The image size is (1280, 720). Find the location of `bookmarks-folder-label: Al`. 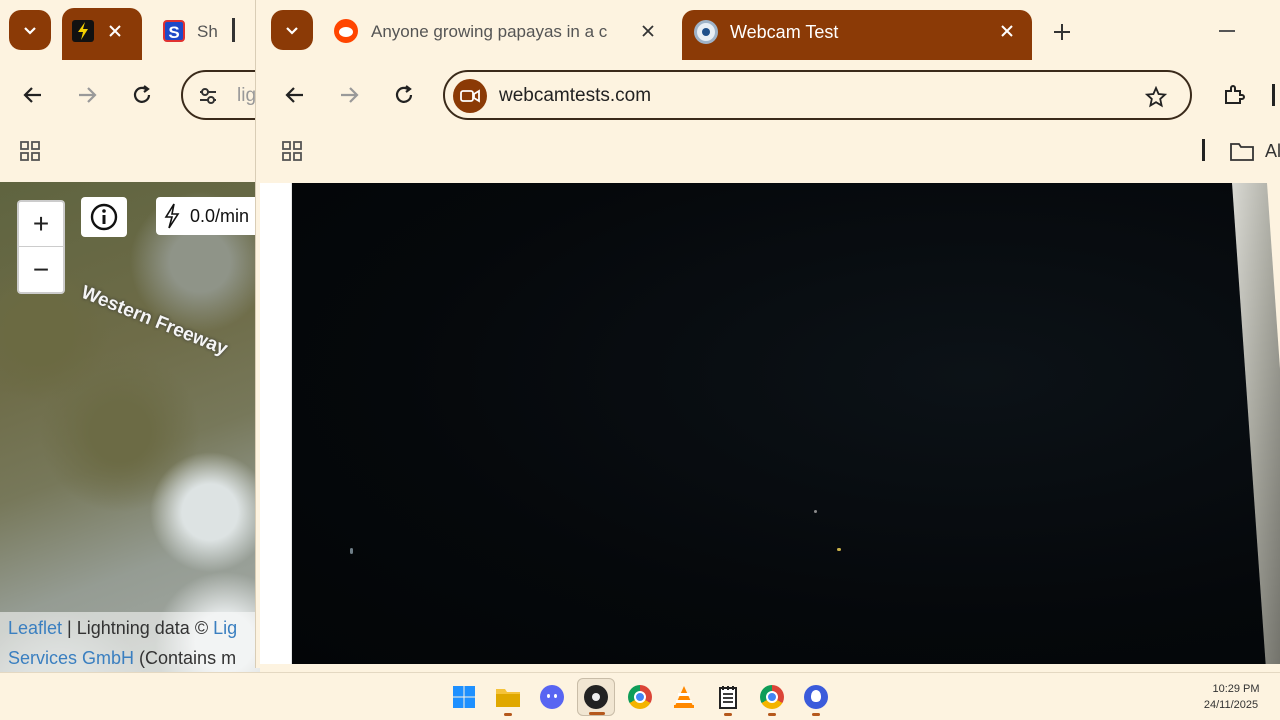

bookmarks-folder-label: Al is located at coordinates (1272, 151).